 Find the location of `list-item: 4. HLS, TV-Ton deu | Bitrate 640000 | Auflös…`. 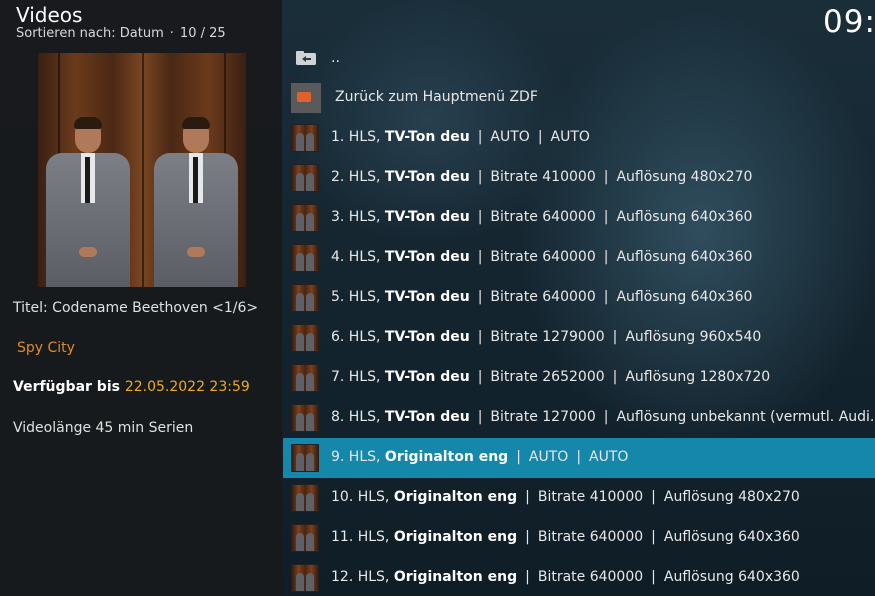

list-item: 4. HLS, TV-Ton deu | Bitrate 640000 | Auflös… is located at coordinates (579, 258).